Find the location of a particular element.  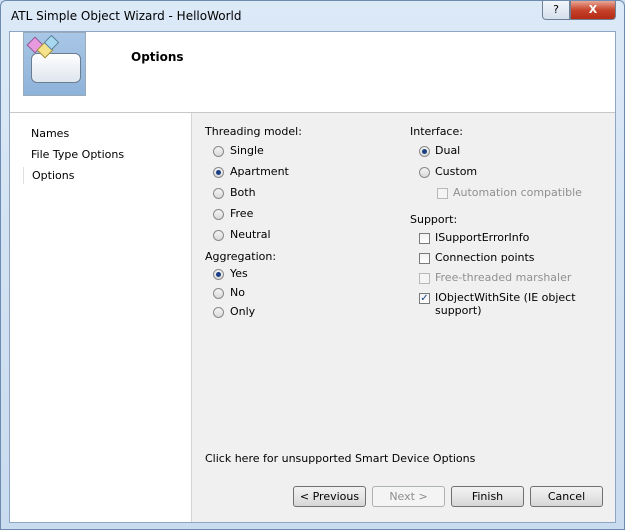

iobjectwithsite-label: IObjectWithSite (IE object is located at coordinates (505, 297).